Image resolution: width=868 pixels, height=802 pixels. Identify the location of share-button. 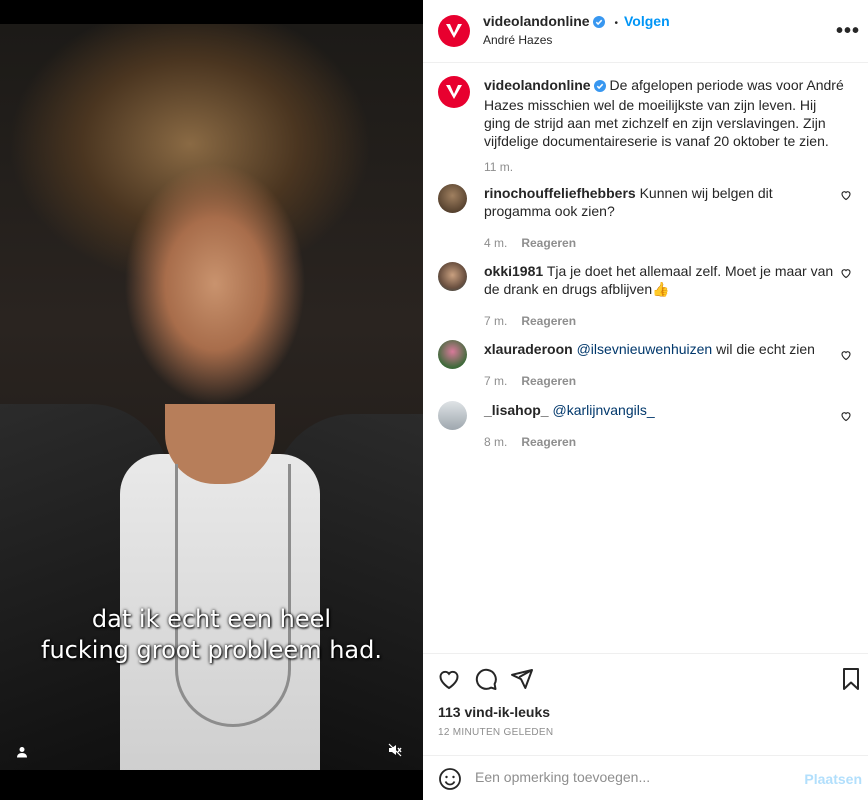
(522, 681).